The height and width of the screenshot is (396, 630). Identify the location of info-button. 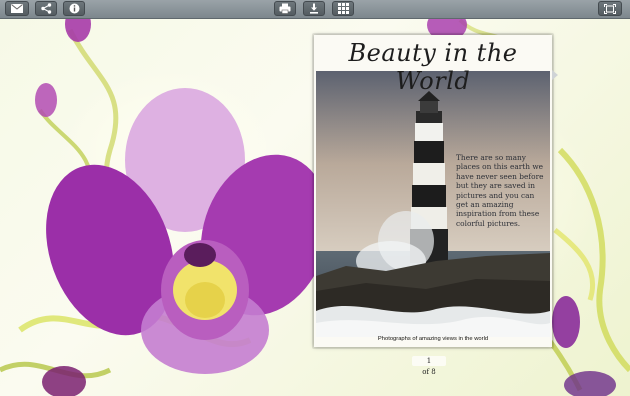
(74, 8).